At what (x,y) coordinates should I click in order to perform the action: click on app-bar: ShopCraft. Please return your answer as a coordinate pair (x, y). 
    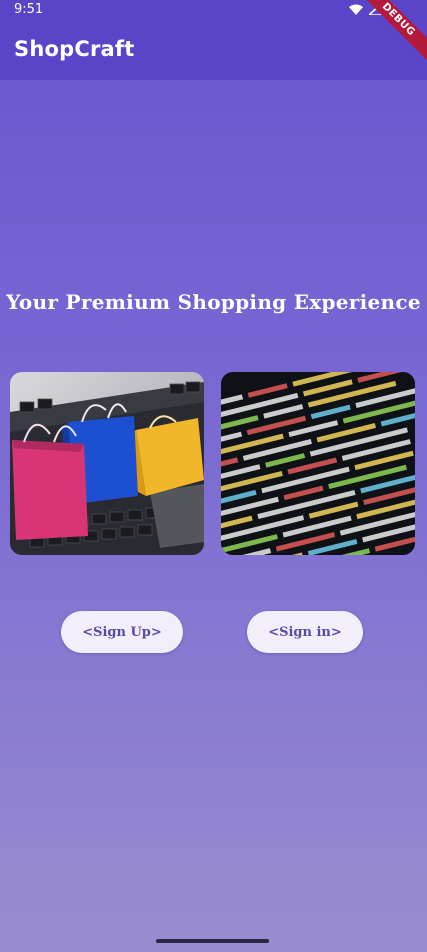
    Looking at the image, I should click on (213, 49).